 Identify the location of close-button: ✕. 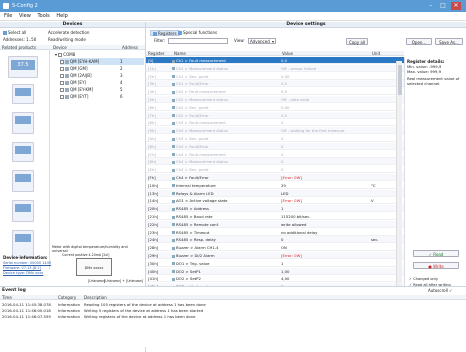
(456, 6).